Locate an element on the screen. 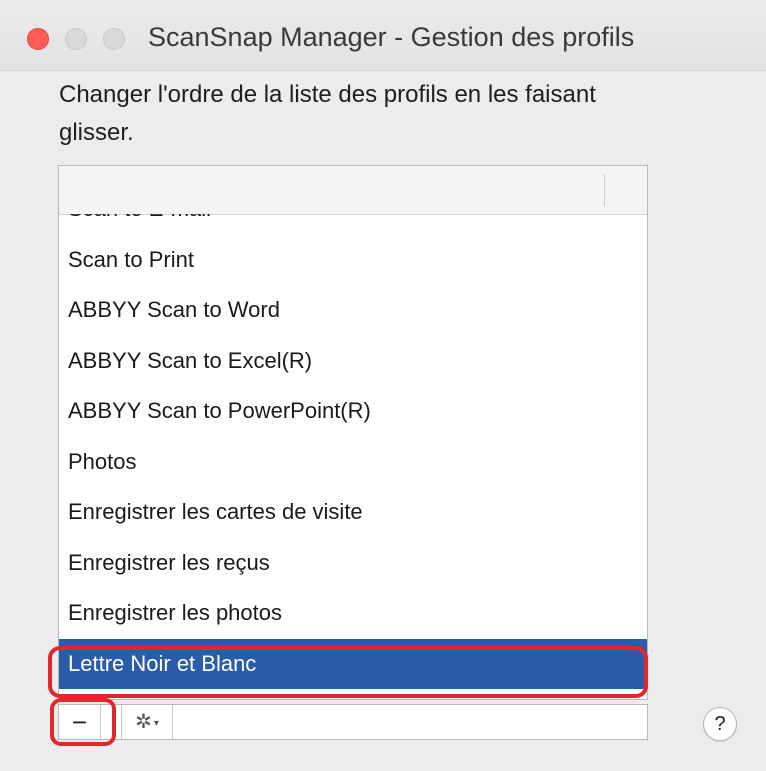 This screenshot has height=771, width=766. minus-icon: − is located at coordinates (79, 721).